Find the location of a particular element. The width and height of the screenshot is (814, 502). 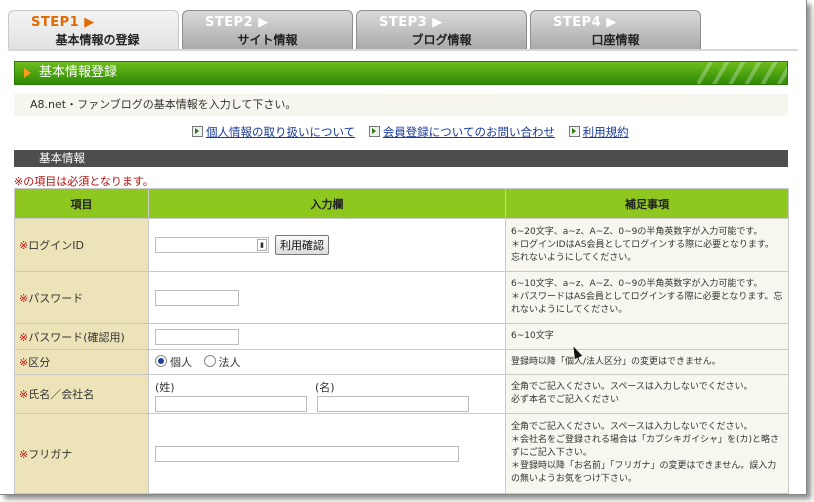

info-links: 個人情報の取り扱いについて 会員登録についてのお問い合わせ 利用規約 is located at coordinates (415, 132).